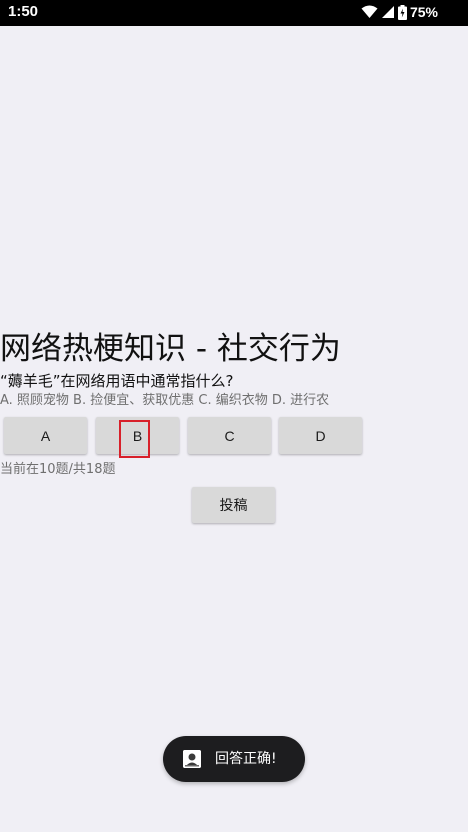  What do you see at coordinates (229, 435) in the screenshot?
I see `answer-c-button: C` at bounding box center [229, 435].